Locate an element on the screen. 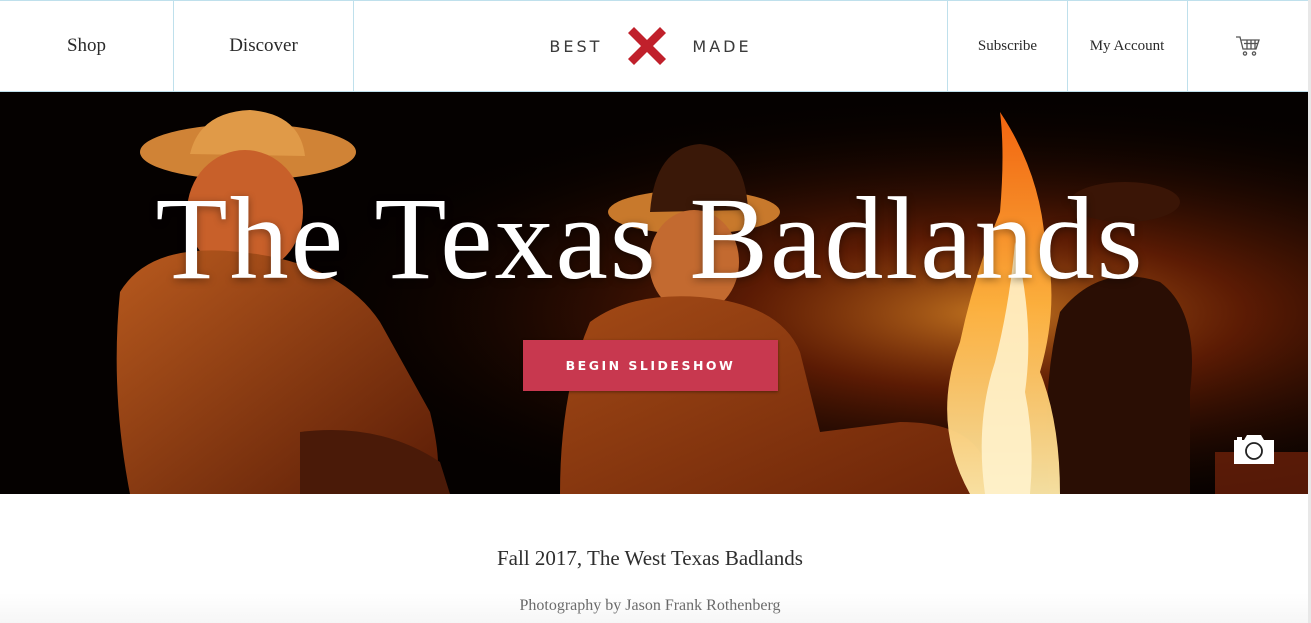 The image size is (1311, 623). nav-shop-label: Shop is located at coordinates (86, 45).